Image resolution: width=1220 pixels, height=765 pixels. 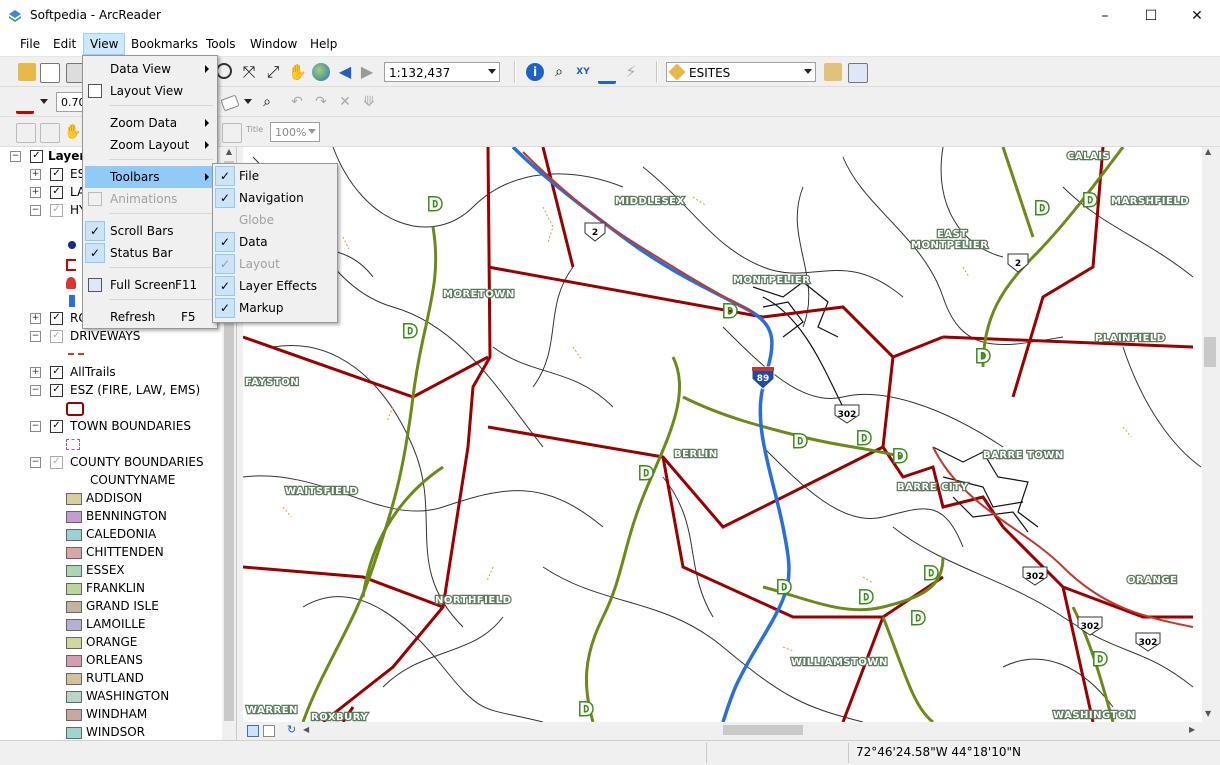 I want to click on menu-item-full-screen: Full Screen F11, so click(x=150, y=285).